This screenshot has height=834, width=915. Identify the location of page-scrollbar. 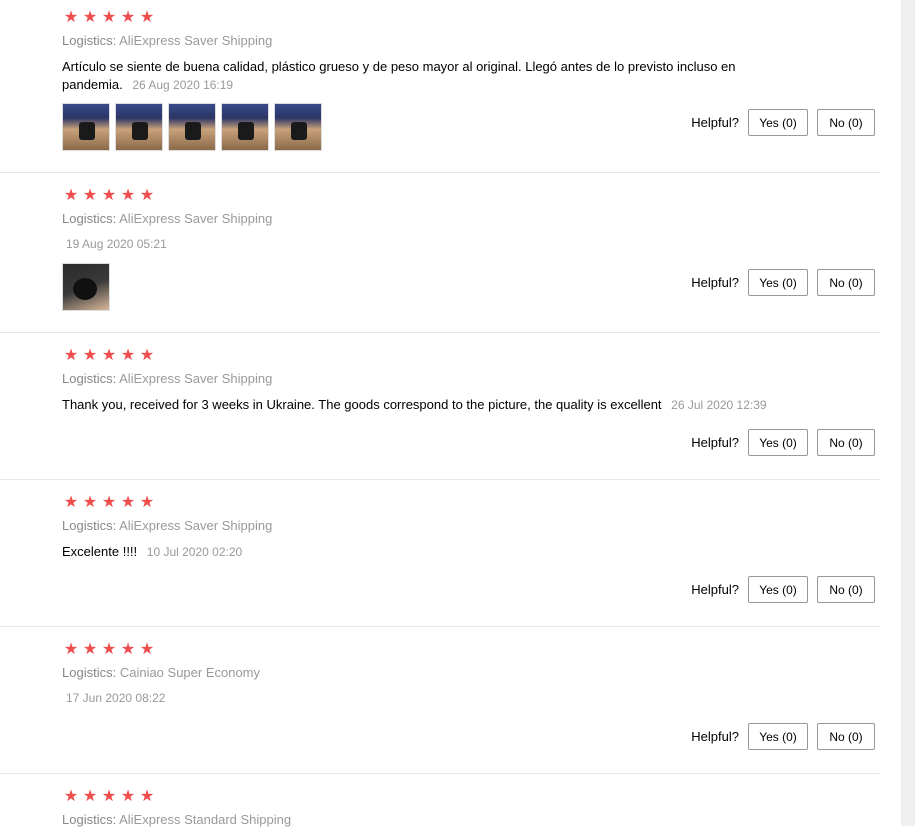
(908, 413).